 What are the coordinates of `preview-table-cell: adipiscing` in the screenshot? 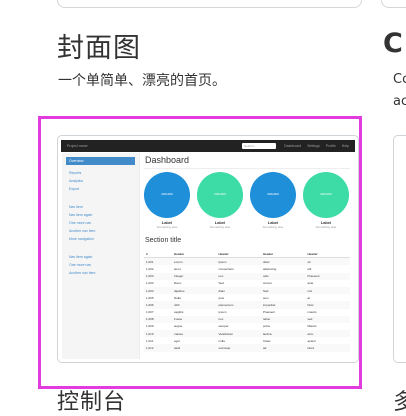 It's located at (270, 268).